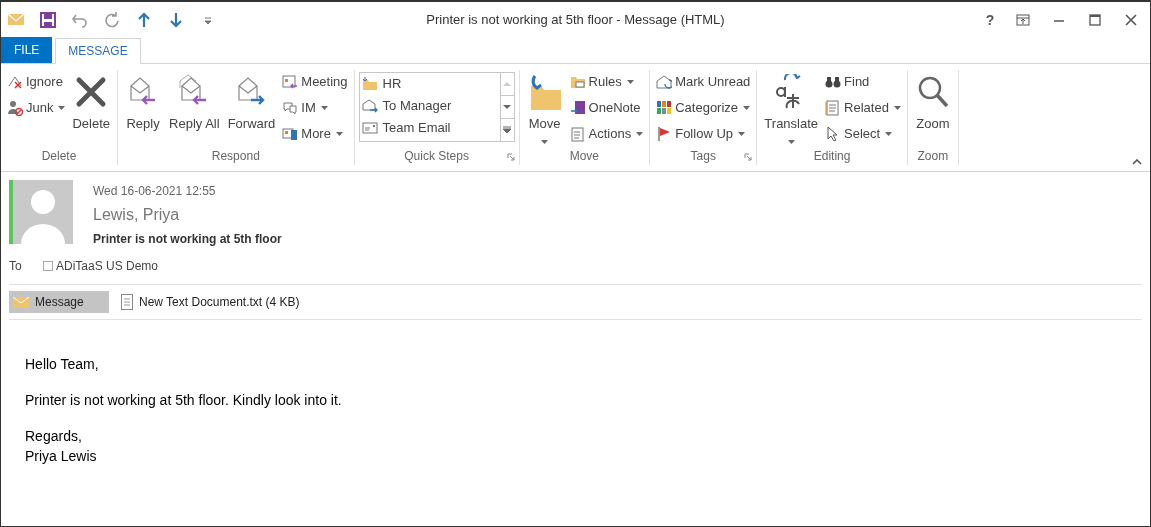 This screenshot has height=527, width=1151. Describe the element at coordinates (36, 82) in the screenshot. I see `ribbon-button: Ignore` at that location.